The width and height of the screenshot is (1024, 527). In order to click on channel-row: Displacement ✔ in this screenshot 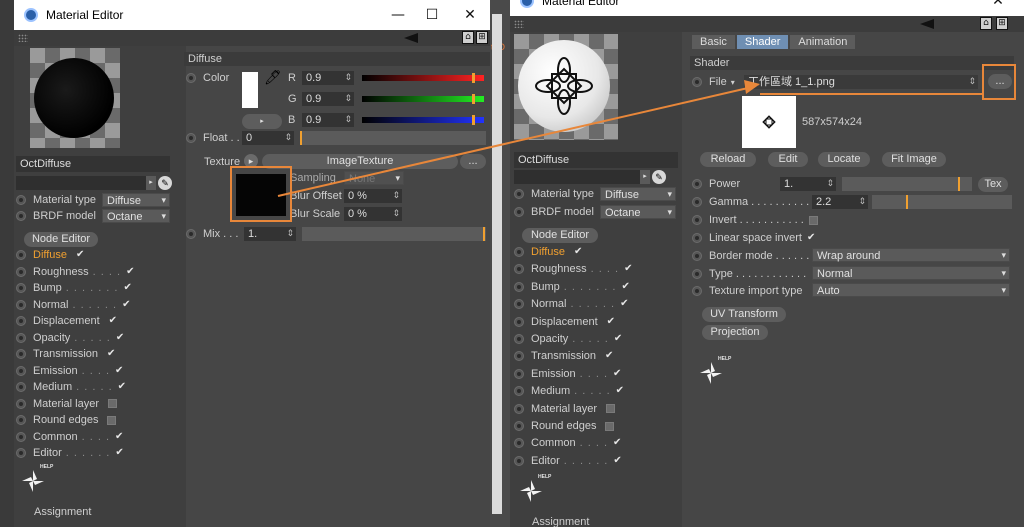, I will do `click(565, 322)`.